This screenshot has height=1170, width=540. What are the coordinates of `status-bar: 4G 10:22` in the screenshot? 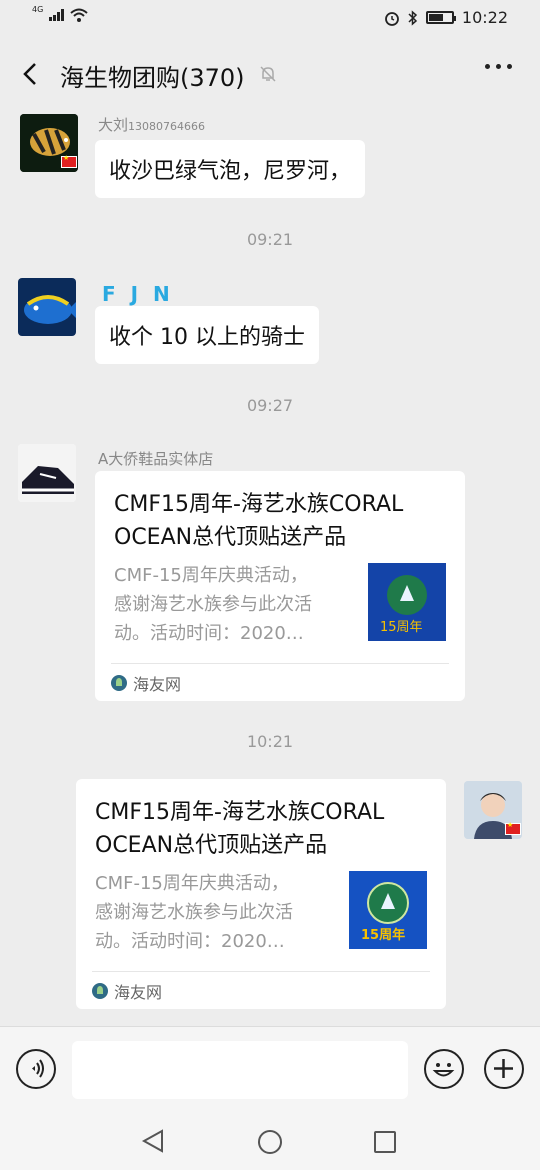 It's located at (270, 18).